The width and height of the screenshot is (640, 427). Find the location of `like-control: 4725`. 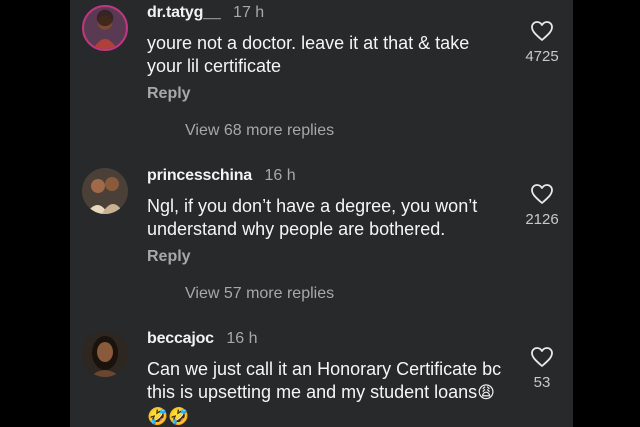

like-control: 4725 is located at coordinates (542, 42).